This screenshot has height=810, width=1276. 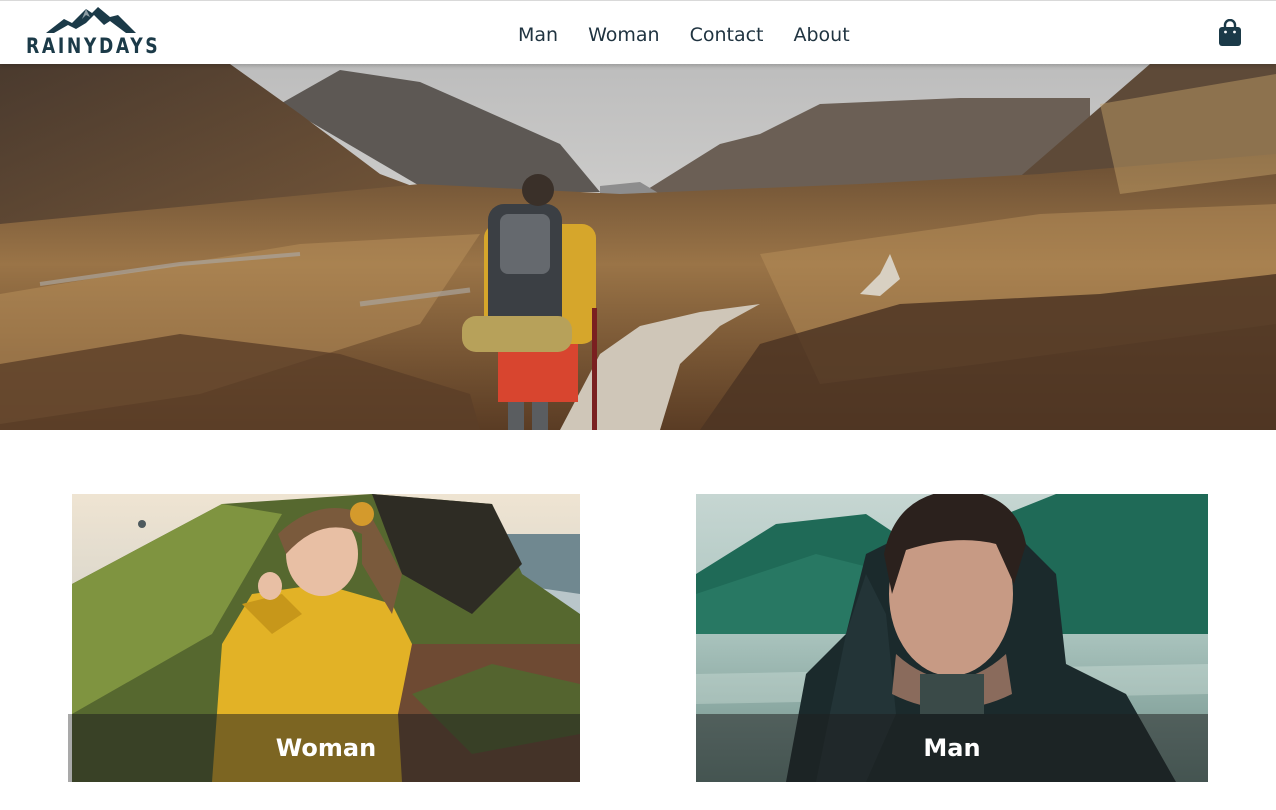 I want to click on nav-link-contact: Contact, so click(x=727, y=35).